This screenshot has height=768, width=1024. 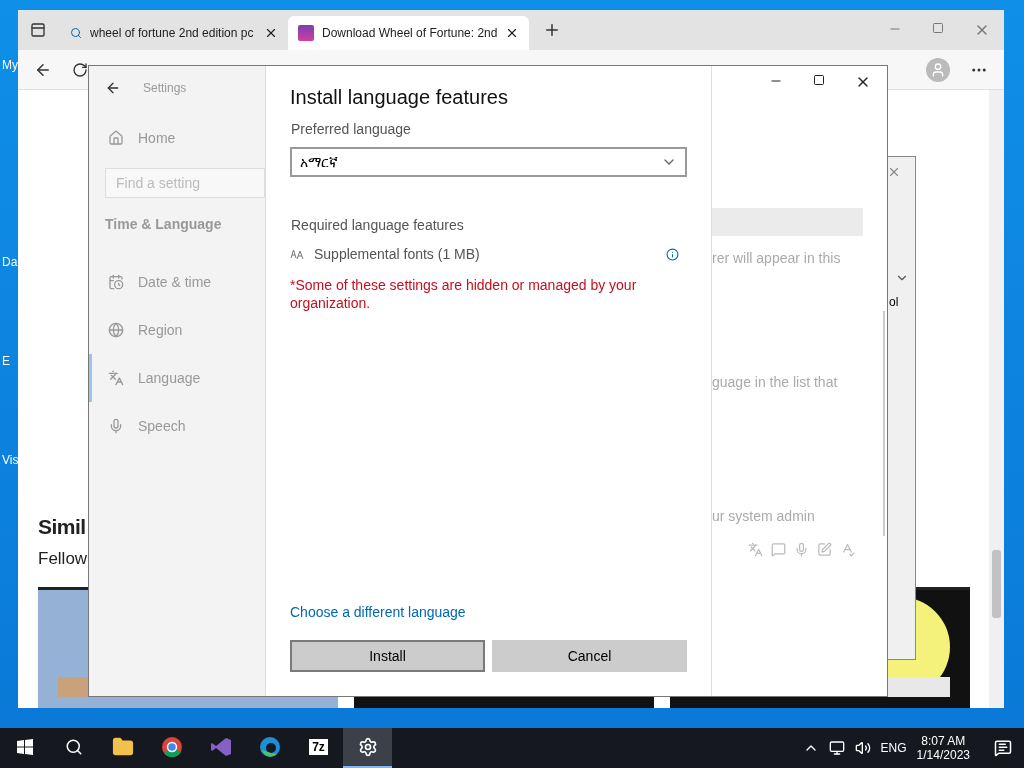 What do you see at coordinates (10, 460) in the screenshot?
I see `desktop-icon-label: Vis` at bounding box center [10, 460].